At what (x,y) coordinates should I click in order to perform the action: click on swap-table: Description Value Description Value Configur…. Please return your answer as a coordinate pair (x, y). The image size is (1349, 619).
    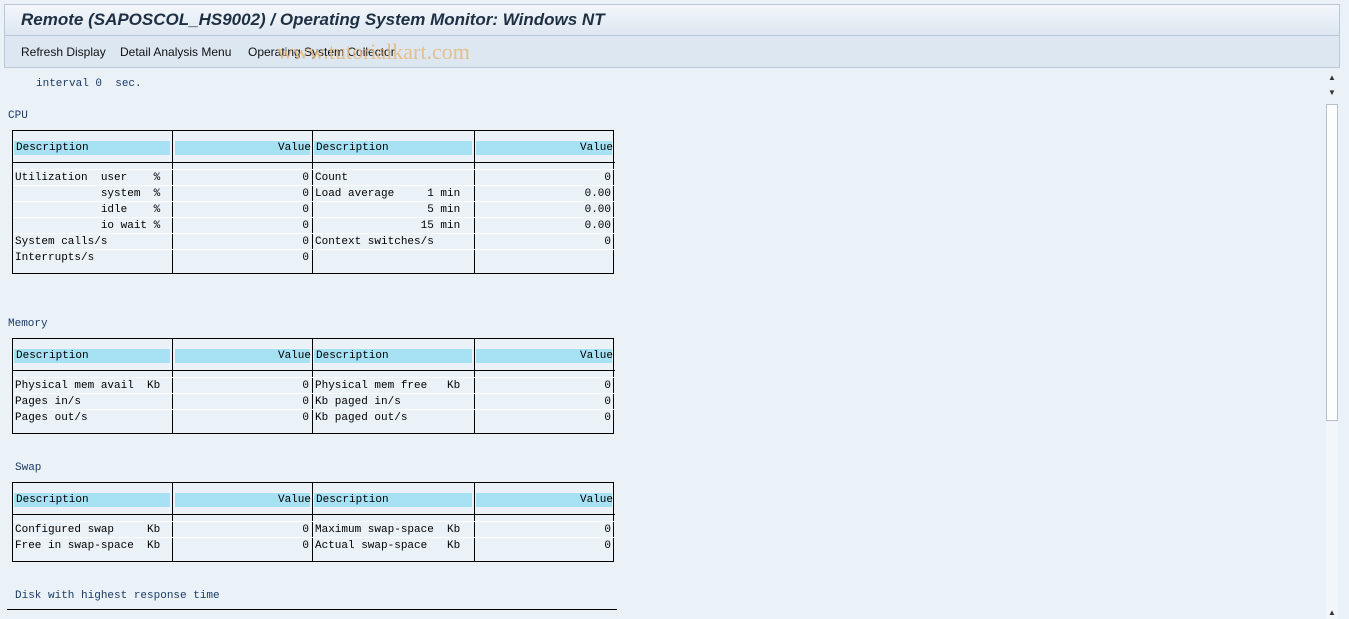
    Looking at the image, I should click on (313, 522).